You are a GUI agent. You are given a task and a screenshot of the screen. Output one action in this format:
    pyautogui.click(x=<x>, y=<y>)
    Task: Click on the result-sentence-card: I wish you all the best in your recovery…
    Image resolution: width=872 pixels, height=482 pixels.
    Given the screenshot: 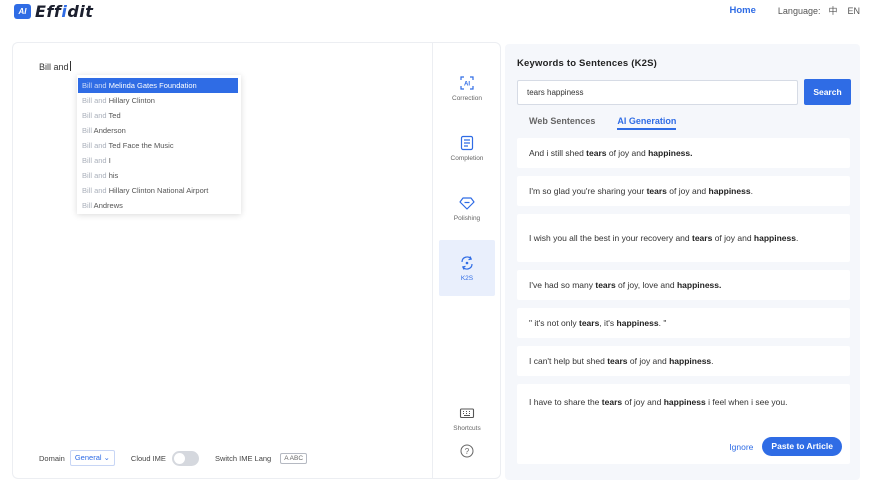 What is the action you would take?
    pyautogui.click(x=683, y=238)
    